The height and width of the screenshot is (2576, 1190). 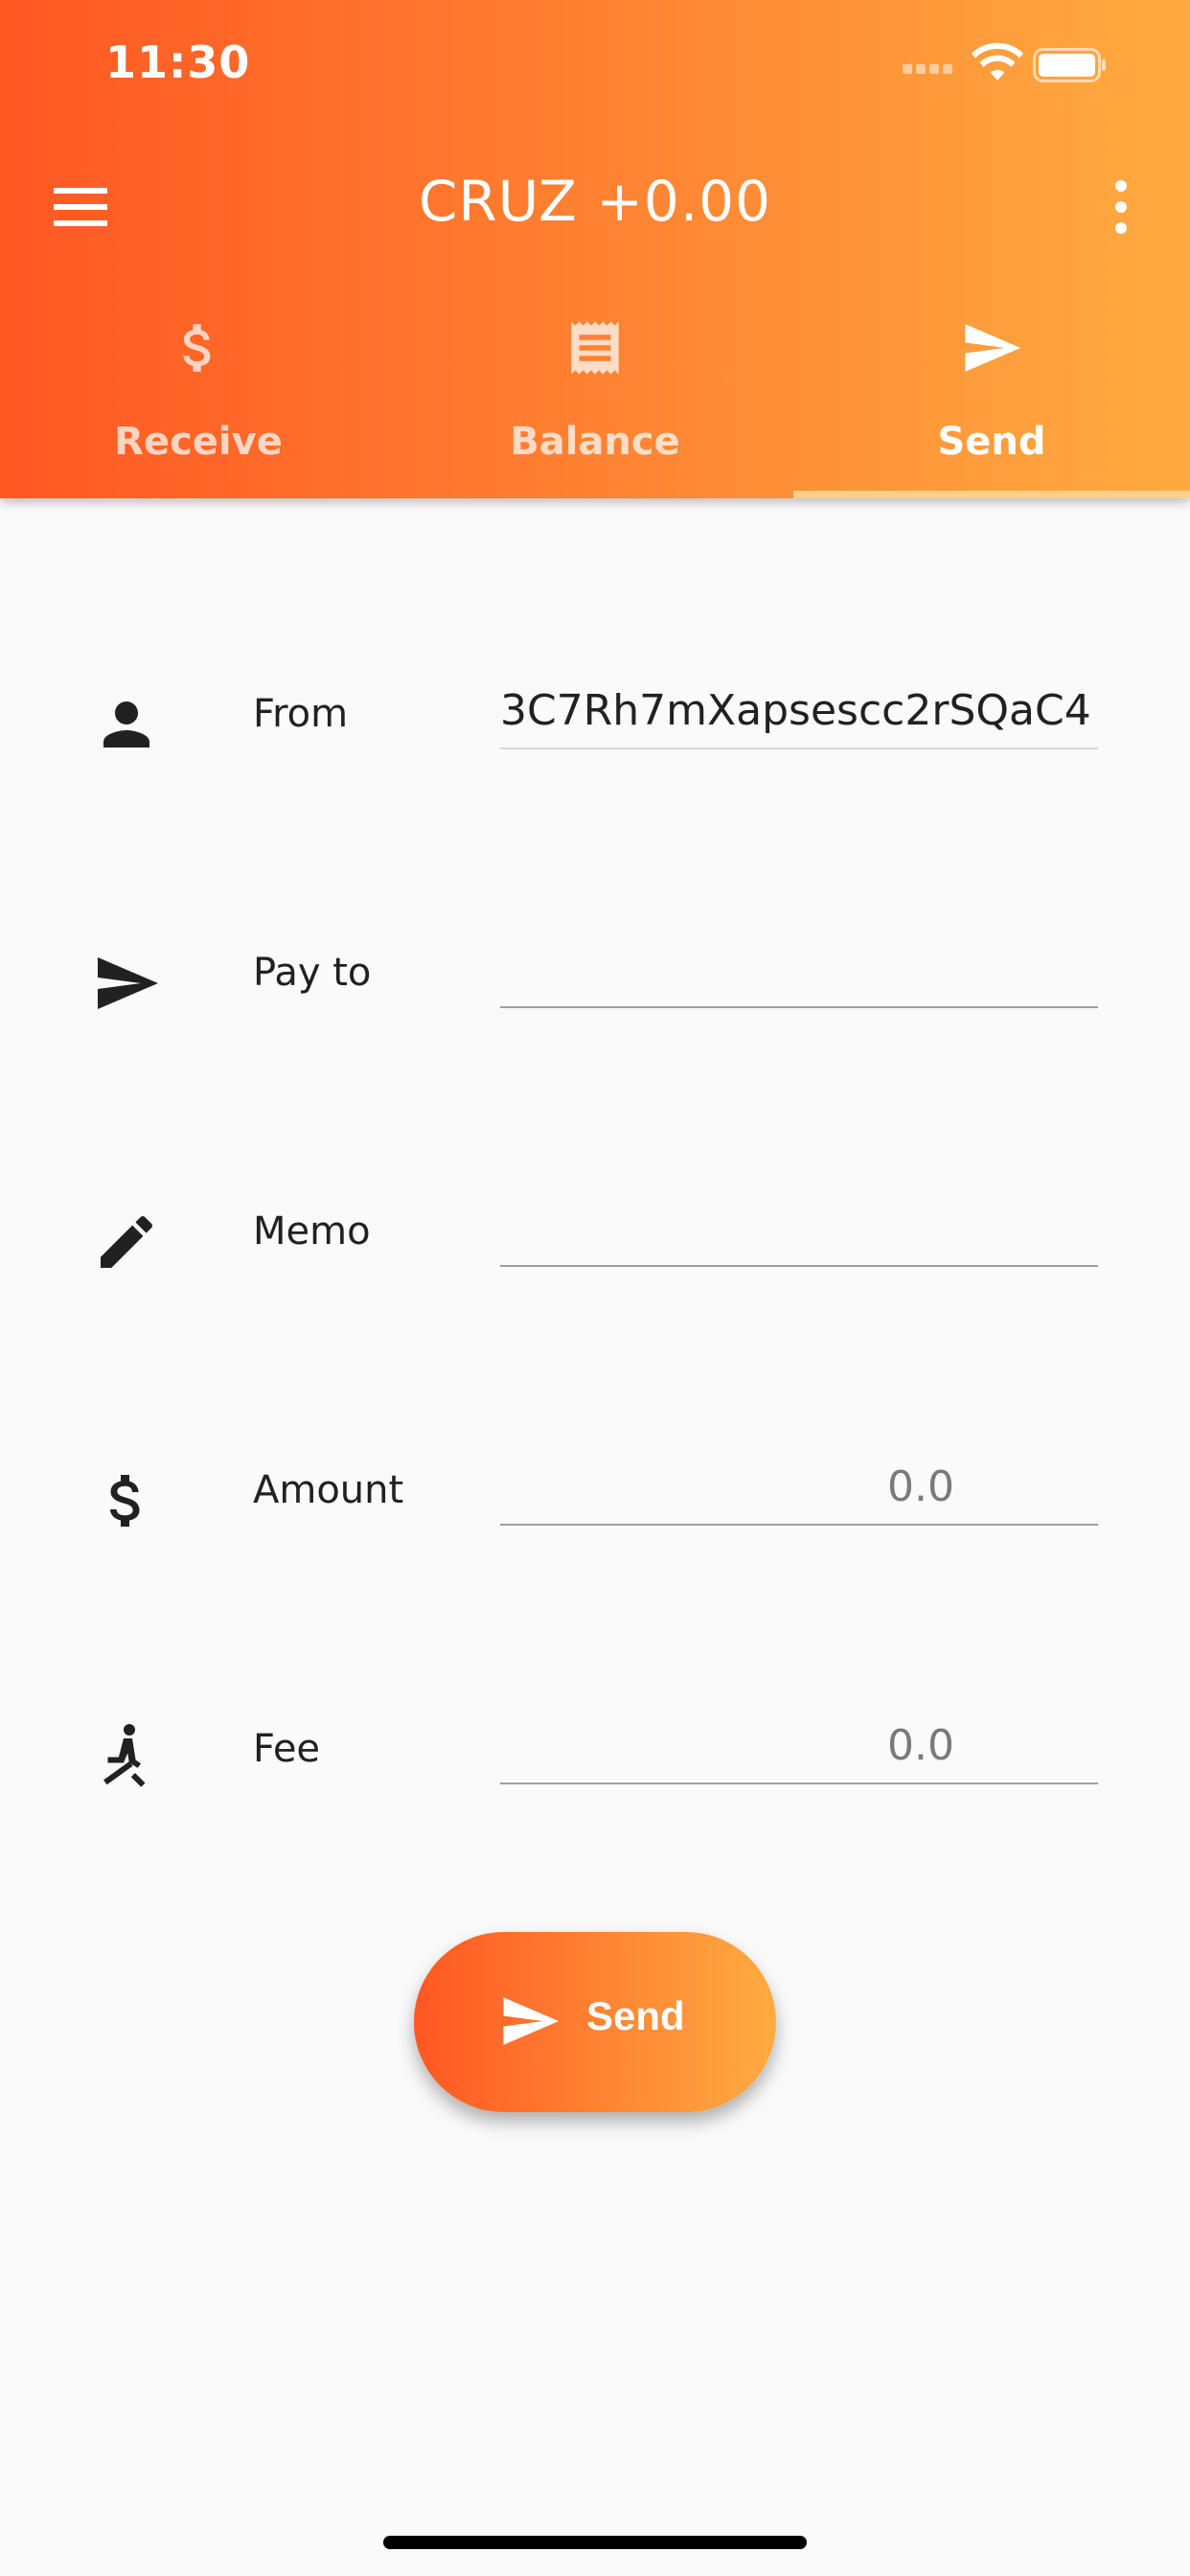 What do you see at coordinates (991, 442) in the screenshot?
I see `tab-send-label: Send` at bounding box center [991, 442].